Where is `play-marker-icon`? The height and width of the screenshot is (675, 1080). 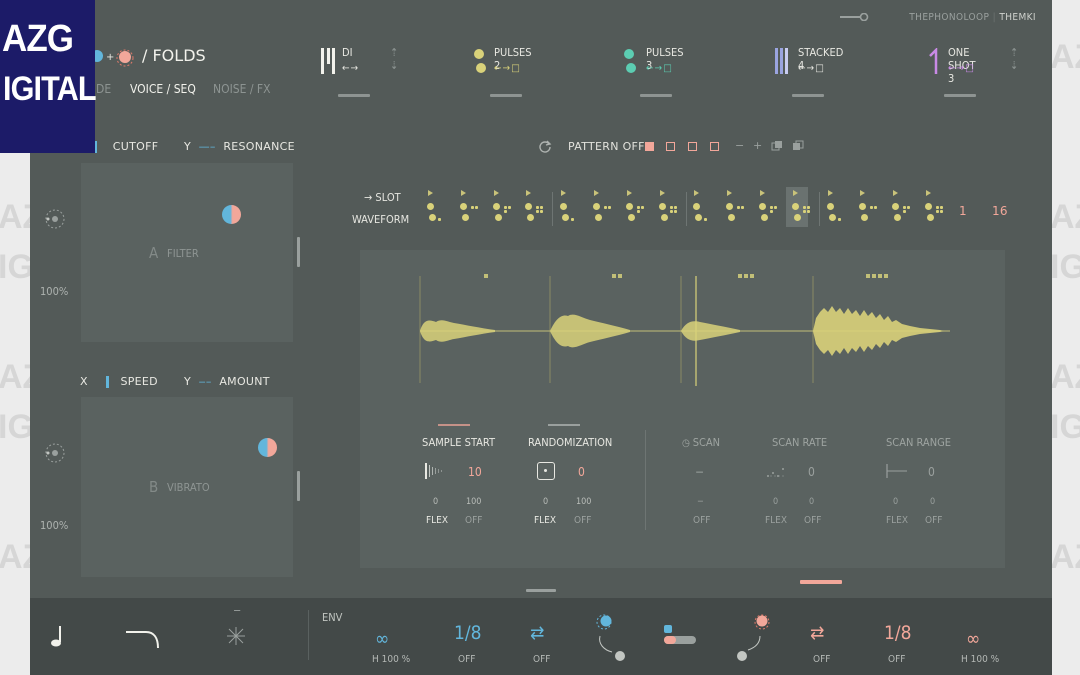 play-marker-icon is located at coordinates (830, 193).